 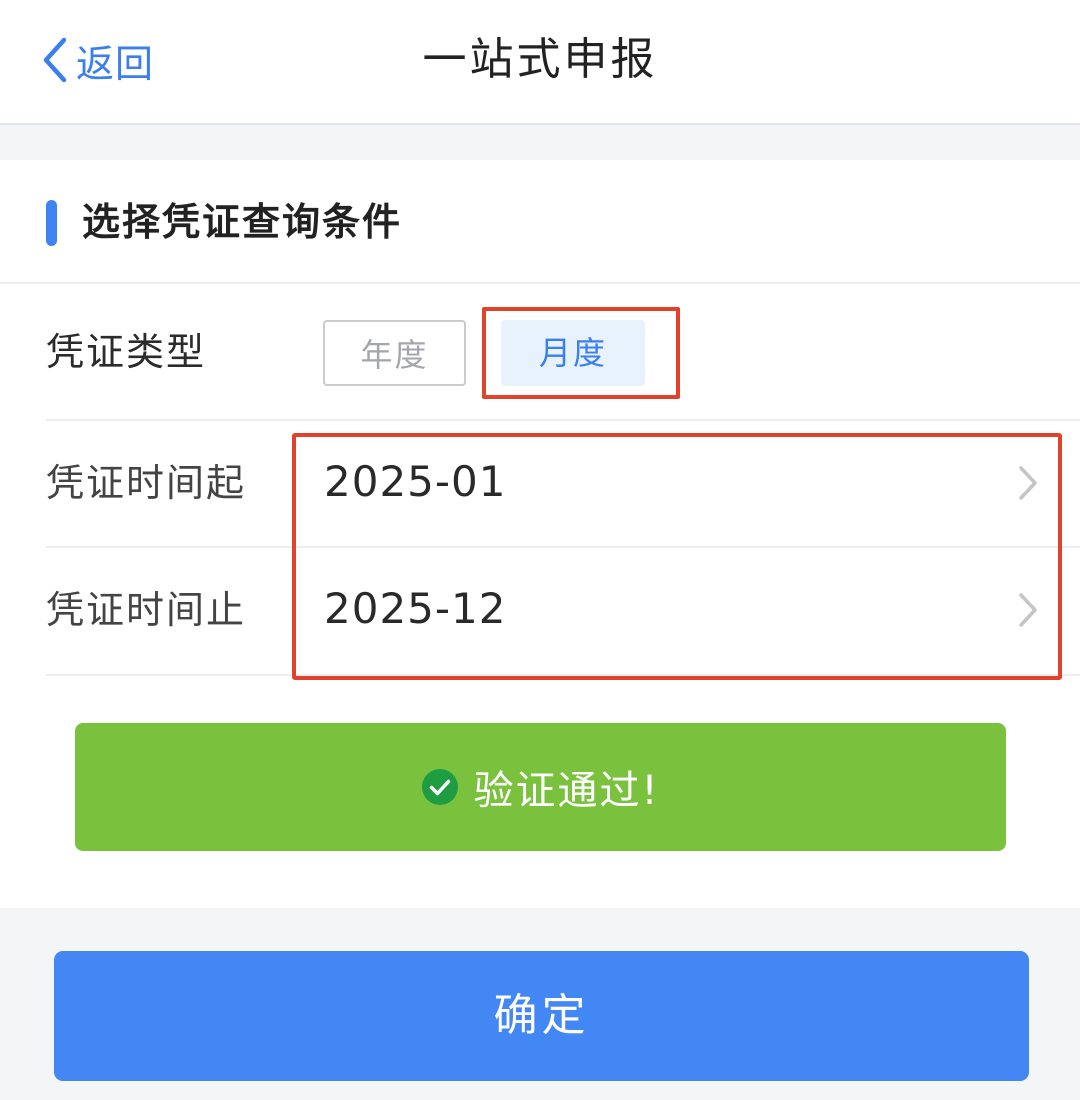 What do you see at coordinates (573, 353) in the screenshot?
I see `type-option-month: 月度` at bounding box center [573, 353].